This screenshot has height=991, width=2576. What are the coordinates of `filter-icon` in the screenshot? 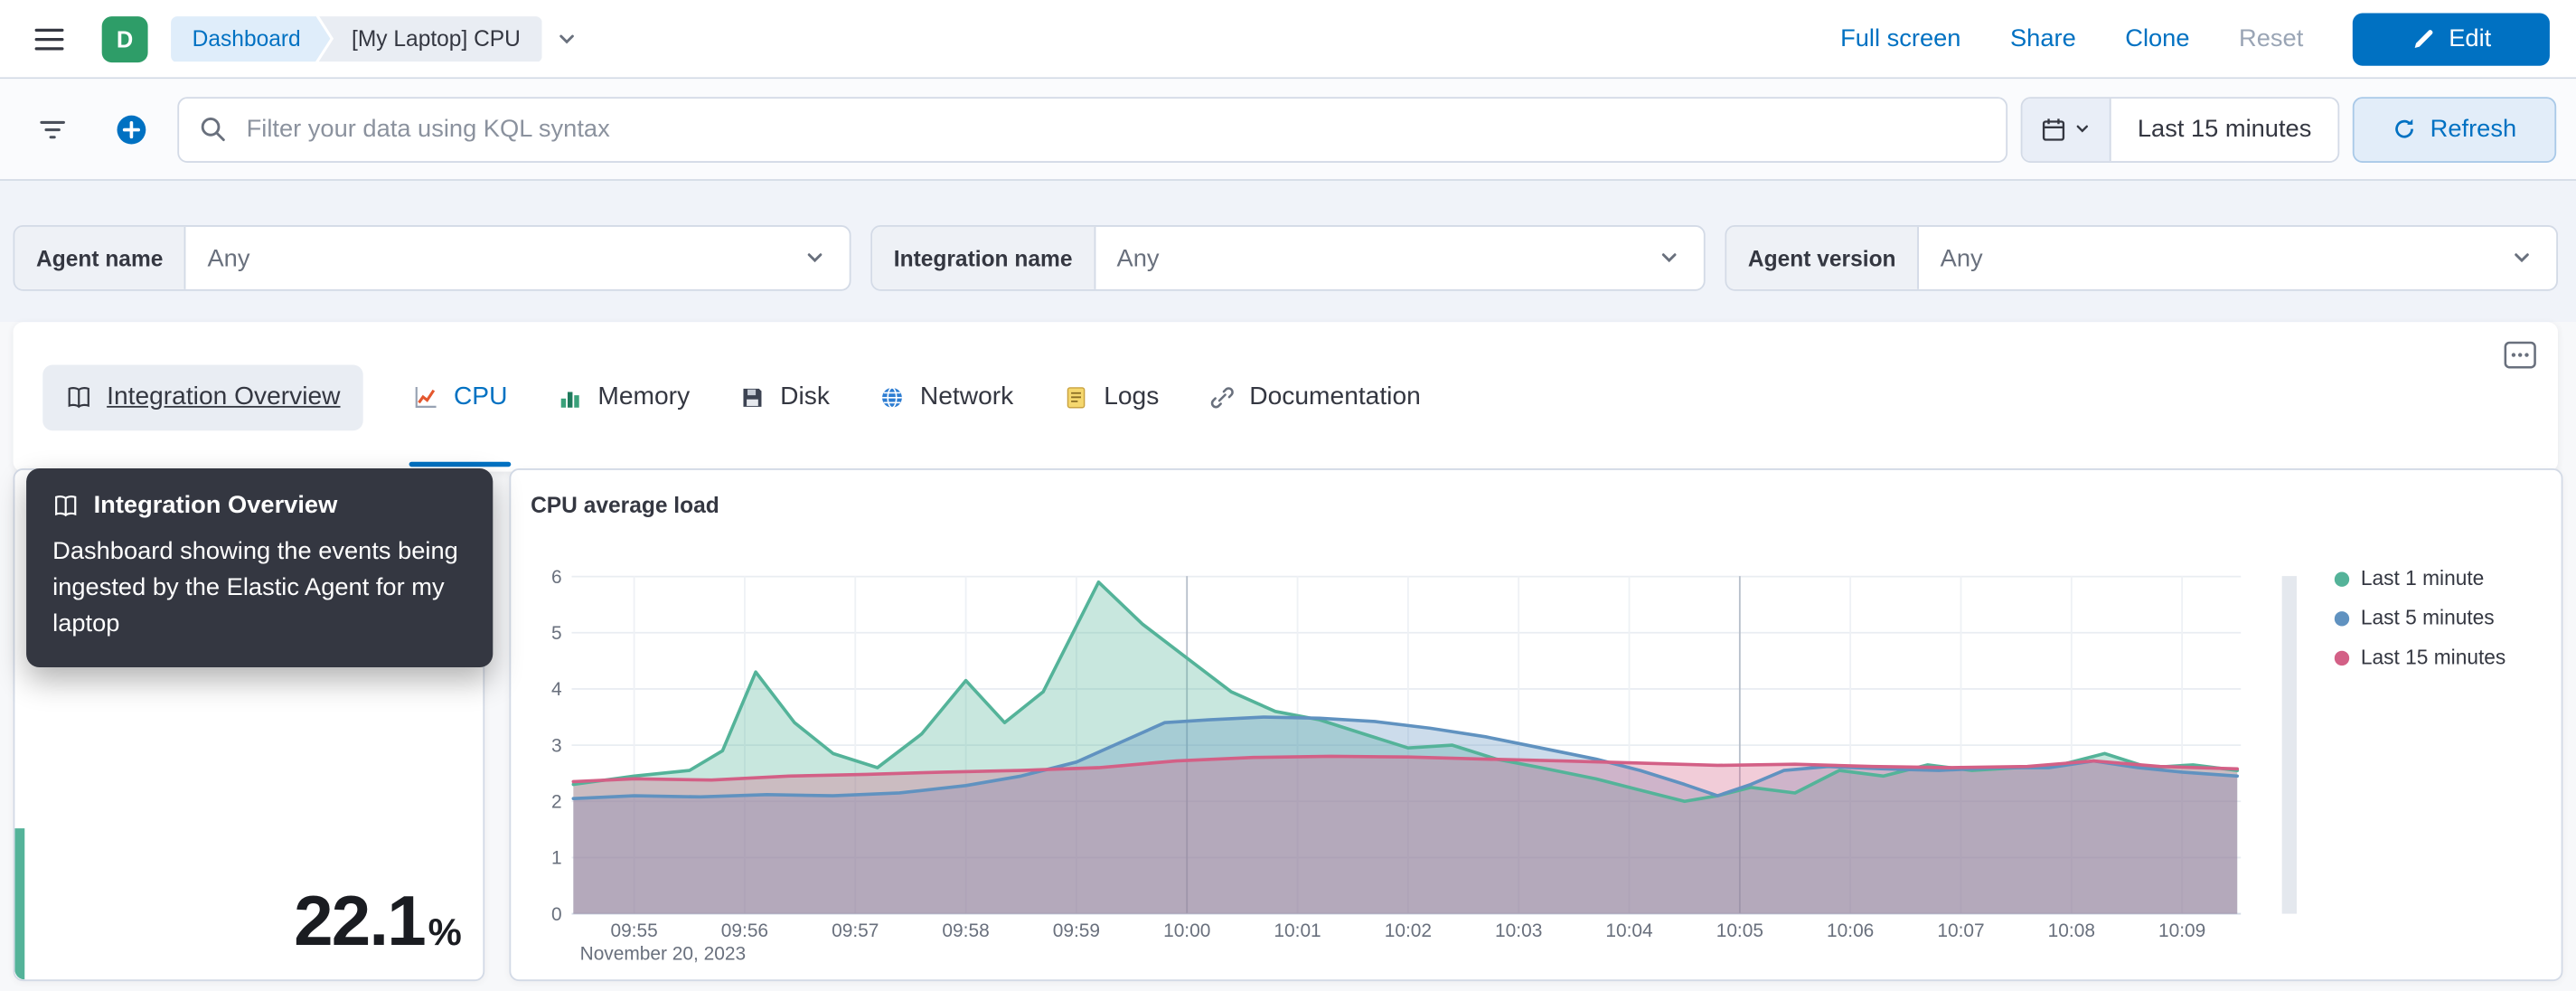 It's located at (53, 128).